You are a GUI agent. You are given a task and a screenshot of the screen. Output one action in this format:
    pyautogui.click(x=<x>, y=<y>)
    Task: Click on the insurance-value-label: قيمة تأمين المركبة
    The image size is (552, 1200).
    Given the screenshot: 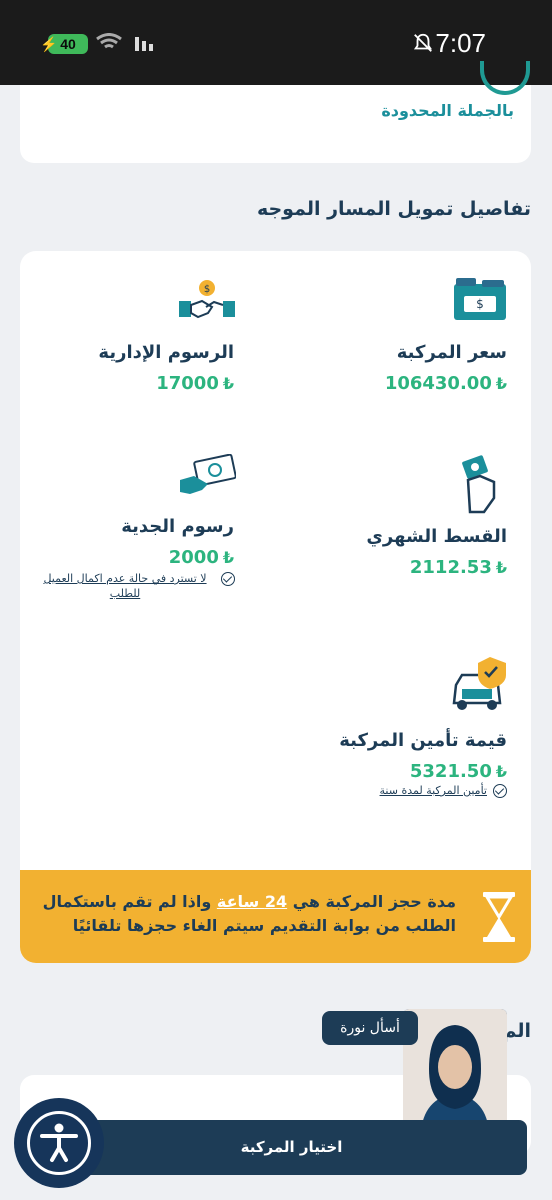 What is the action you would take?
    pyautogui.click(x=423, y=740)
    